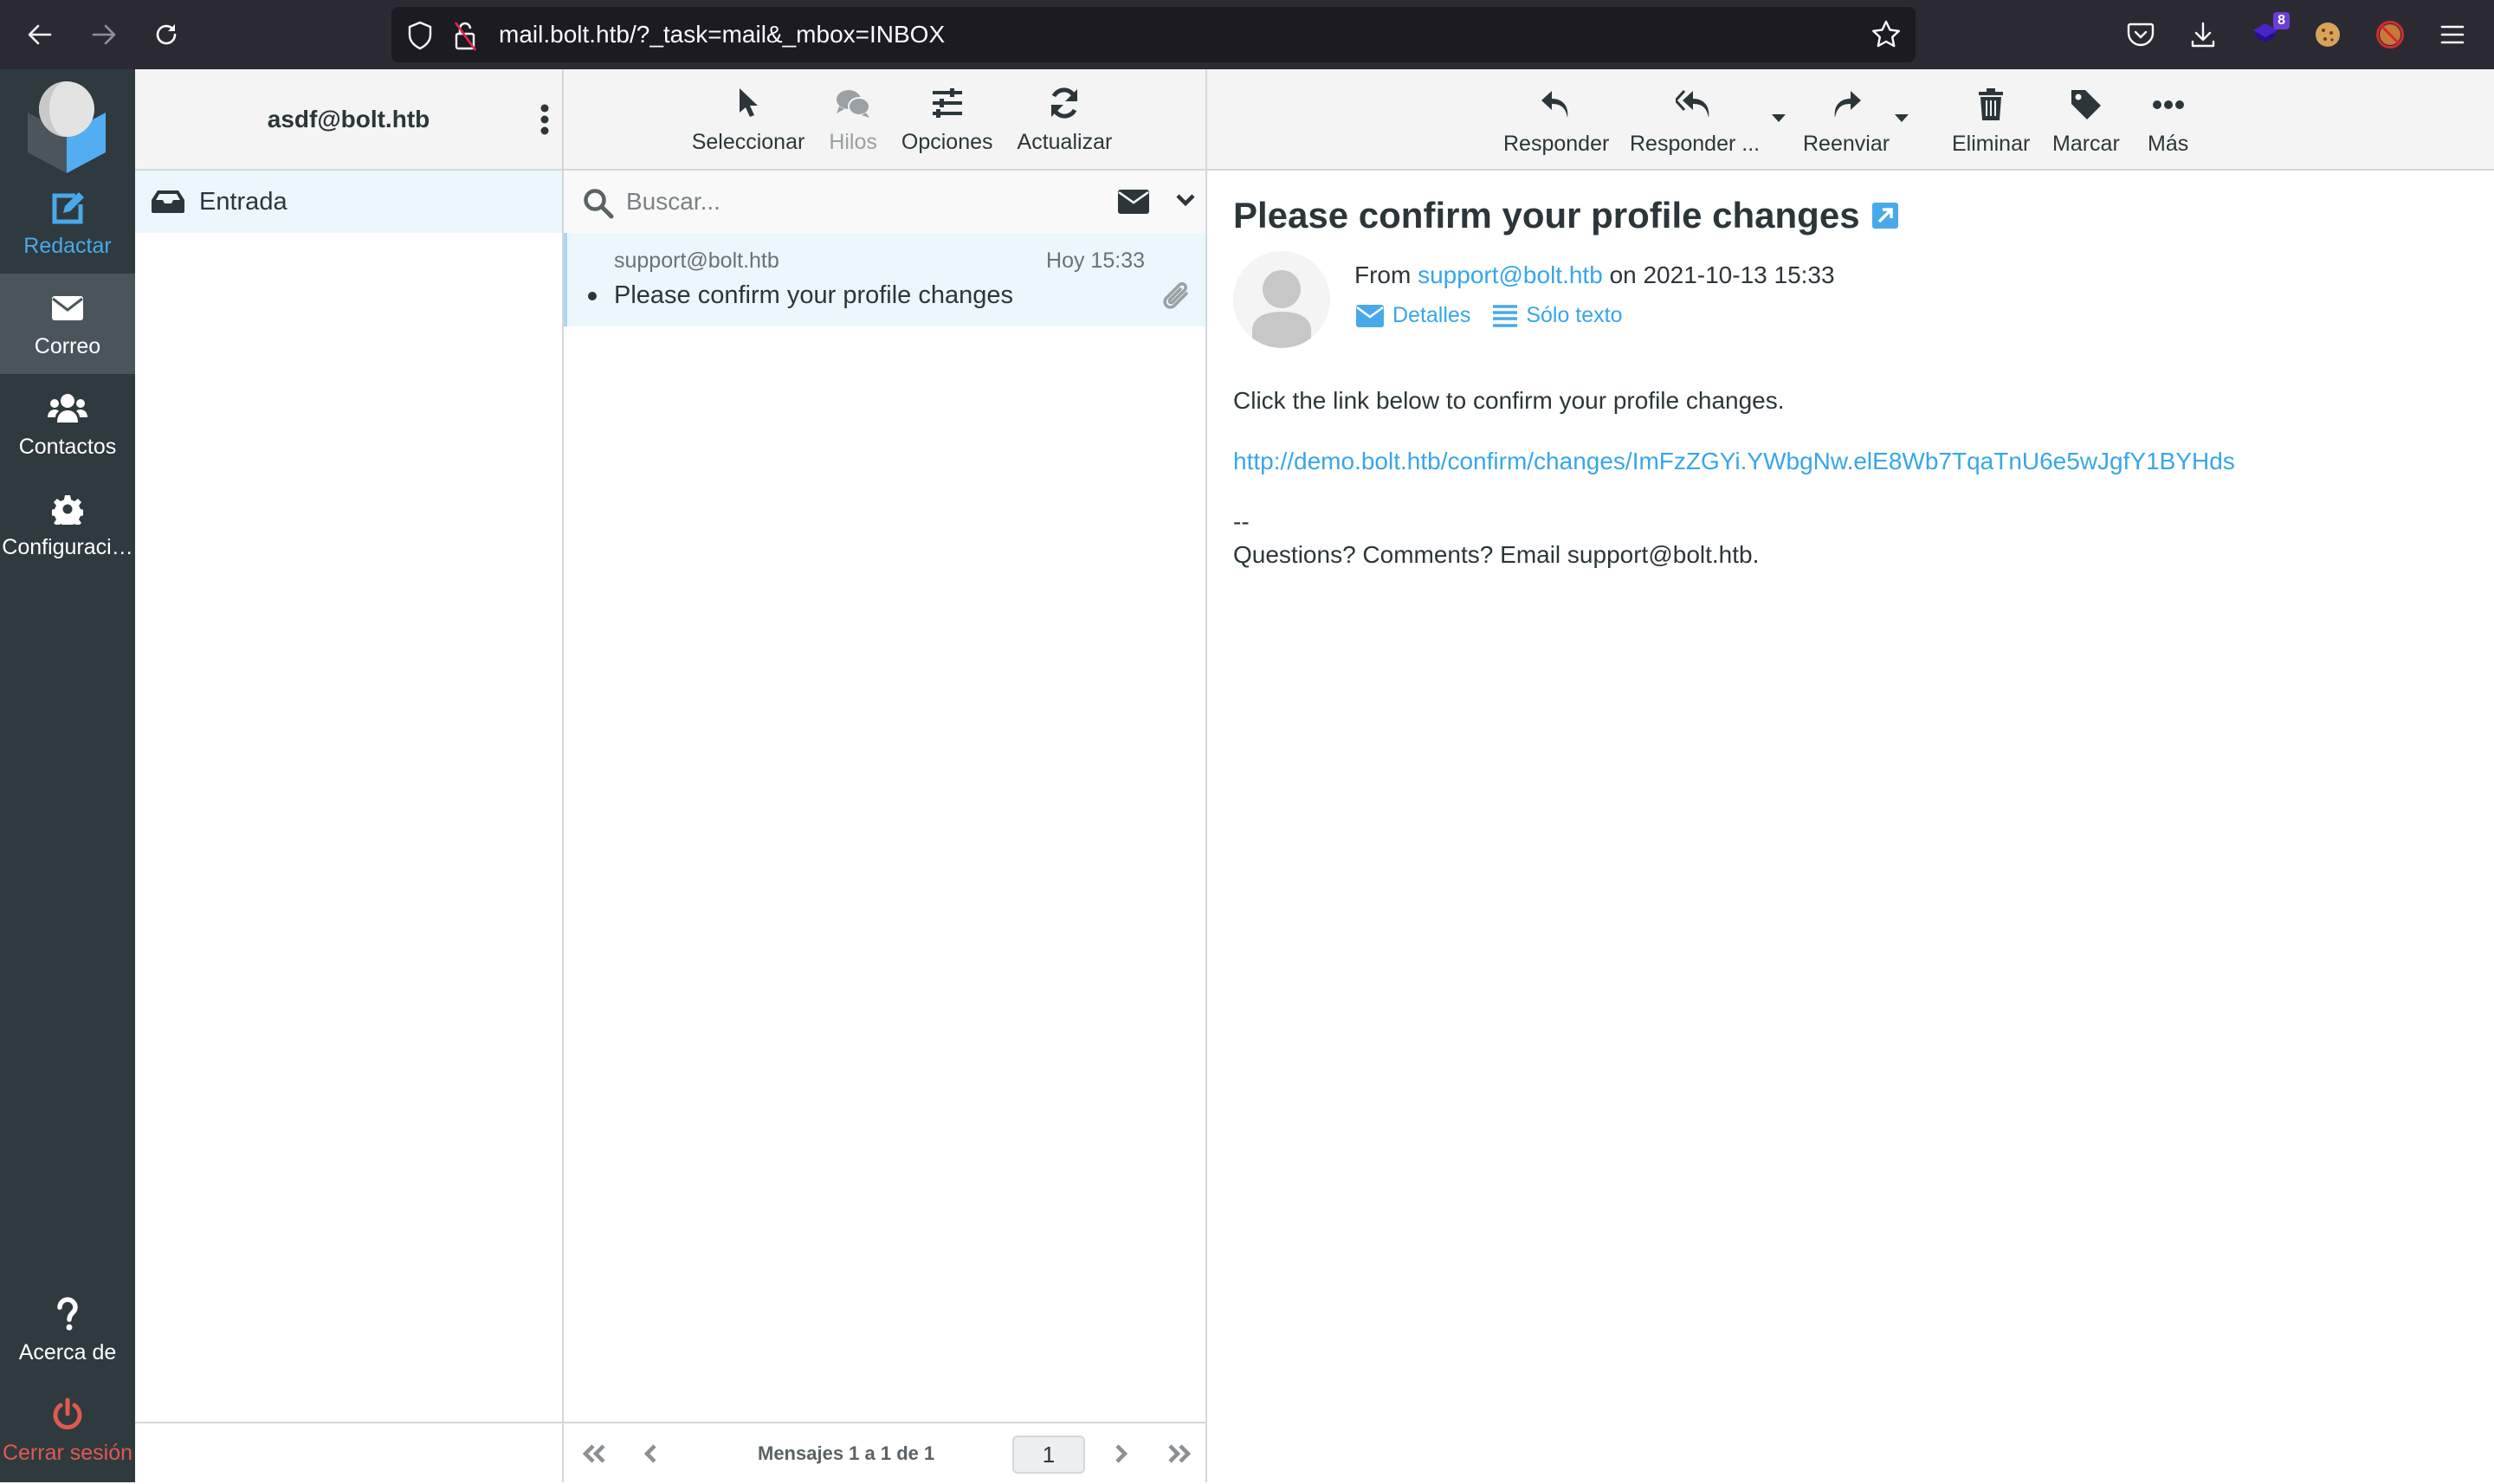 The width and height of the screenshot is (2494, 1484). Describe the element at coordinates (348, 118) in the screenshot. I see `account-name: asdf@bolt.htb` at that location.